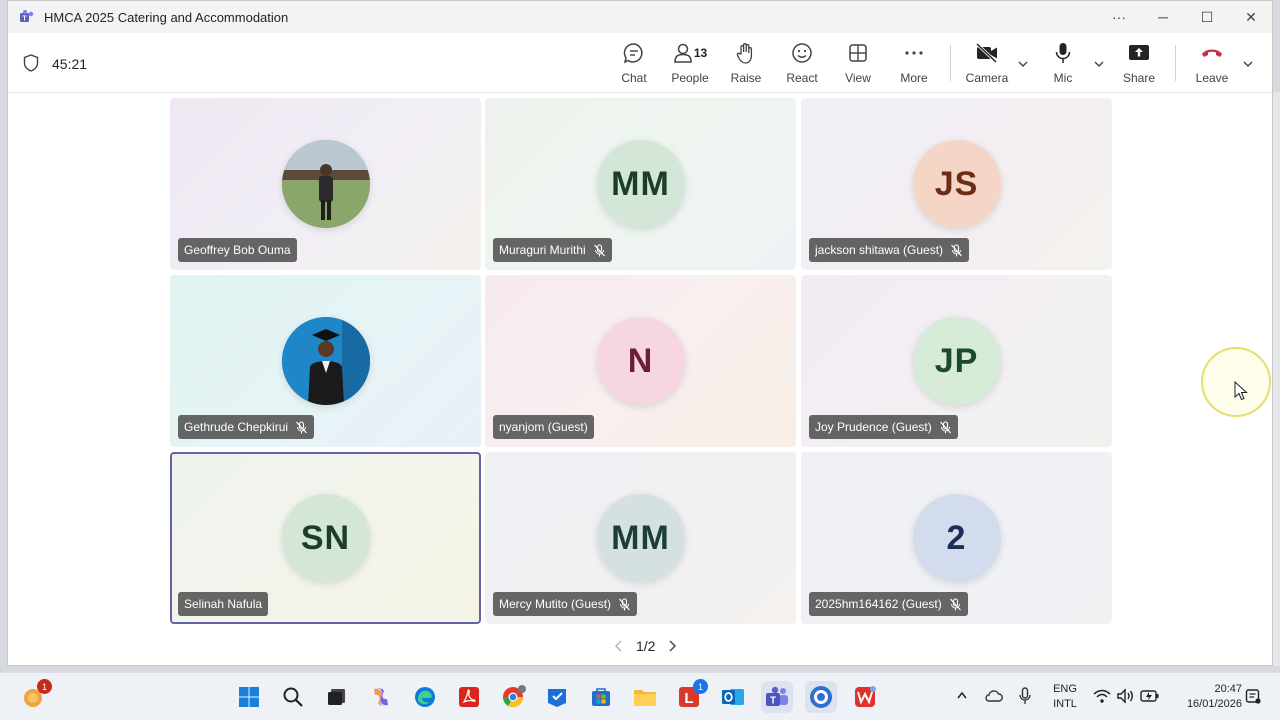 This screenshot has width=1280, height=720. What do you see at coordinates (690, 78) in the screenshot?
I see `people-label: People` at bounding box center [690, 78].